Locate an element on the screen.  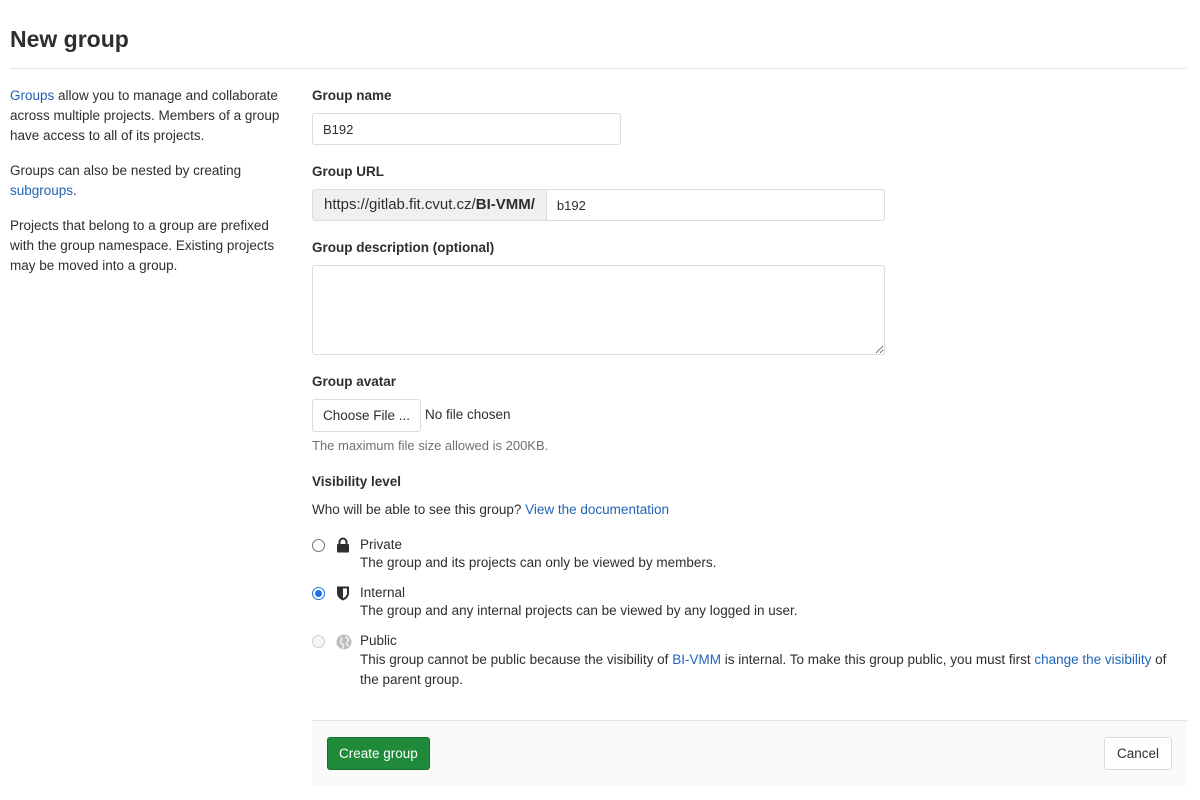
view-documentation-link: View the documentation is located at coordinates (597, 509).